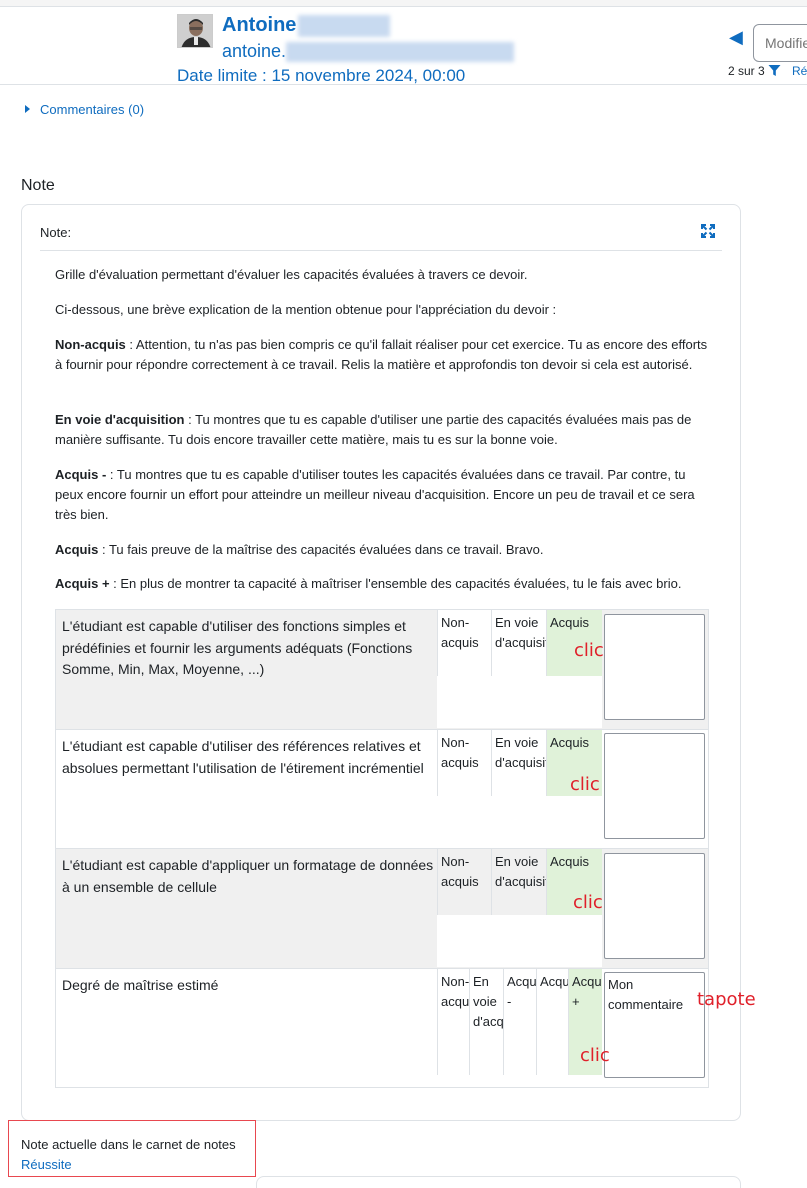 The image size is (807, 1188). What do you see at coordinates (736, 37) in the screenshot?
I see `previous-arrow-icon: ◀` at bounding box center [736, 37].